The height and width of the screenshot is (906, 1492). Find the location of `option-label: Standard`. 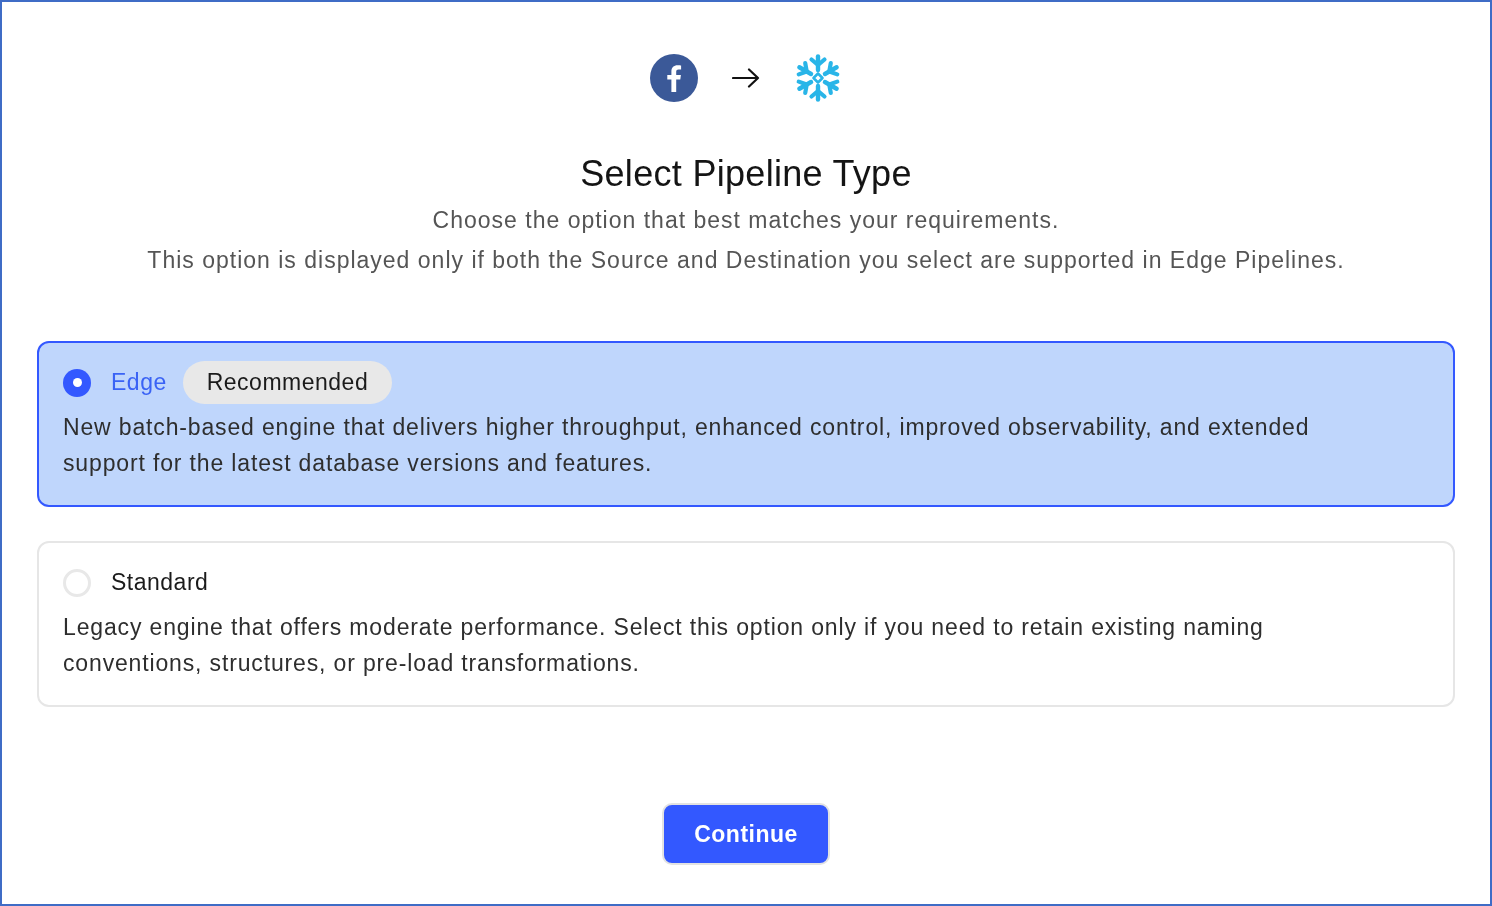

option-label: Standard is located at coordinates (160, 582).